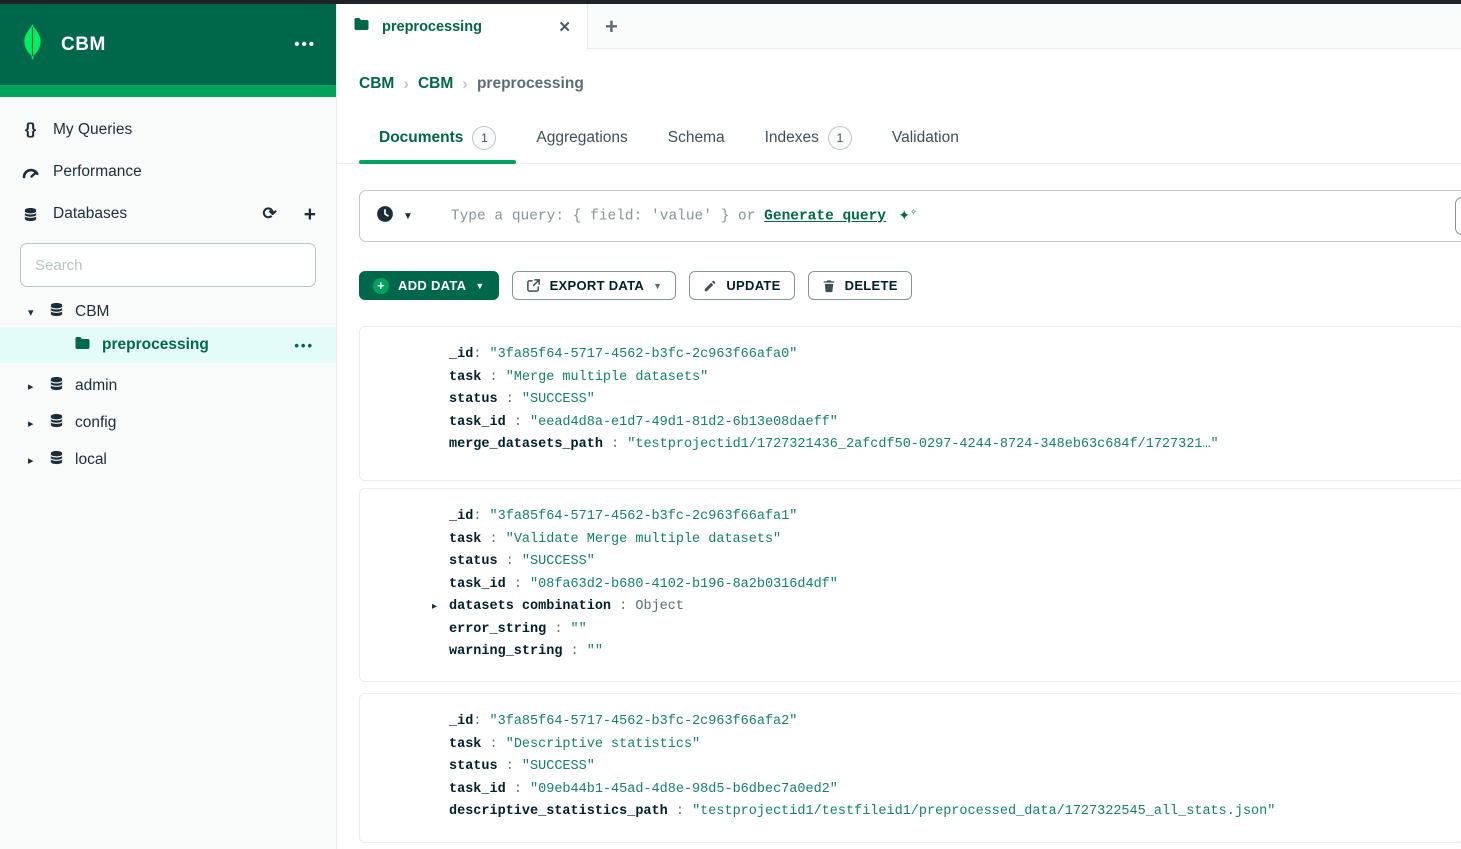 The image size is (1461, 849). I want to click on document-field-row: task : "Descriptive statistics", so click(910, 745).